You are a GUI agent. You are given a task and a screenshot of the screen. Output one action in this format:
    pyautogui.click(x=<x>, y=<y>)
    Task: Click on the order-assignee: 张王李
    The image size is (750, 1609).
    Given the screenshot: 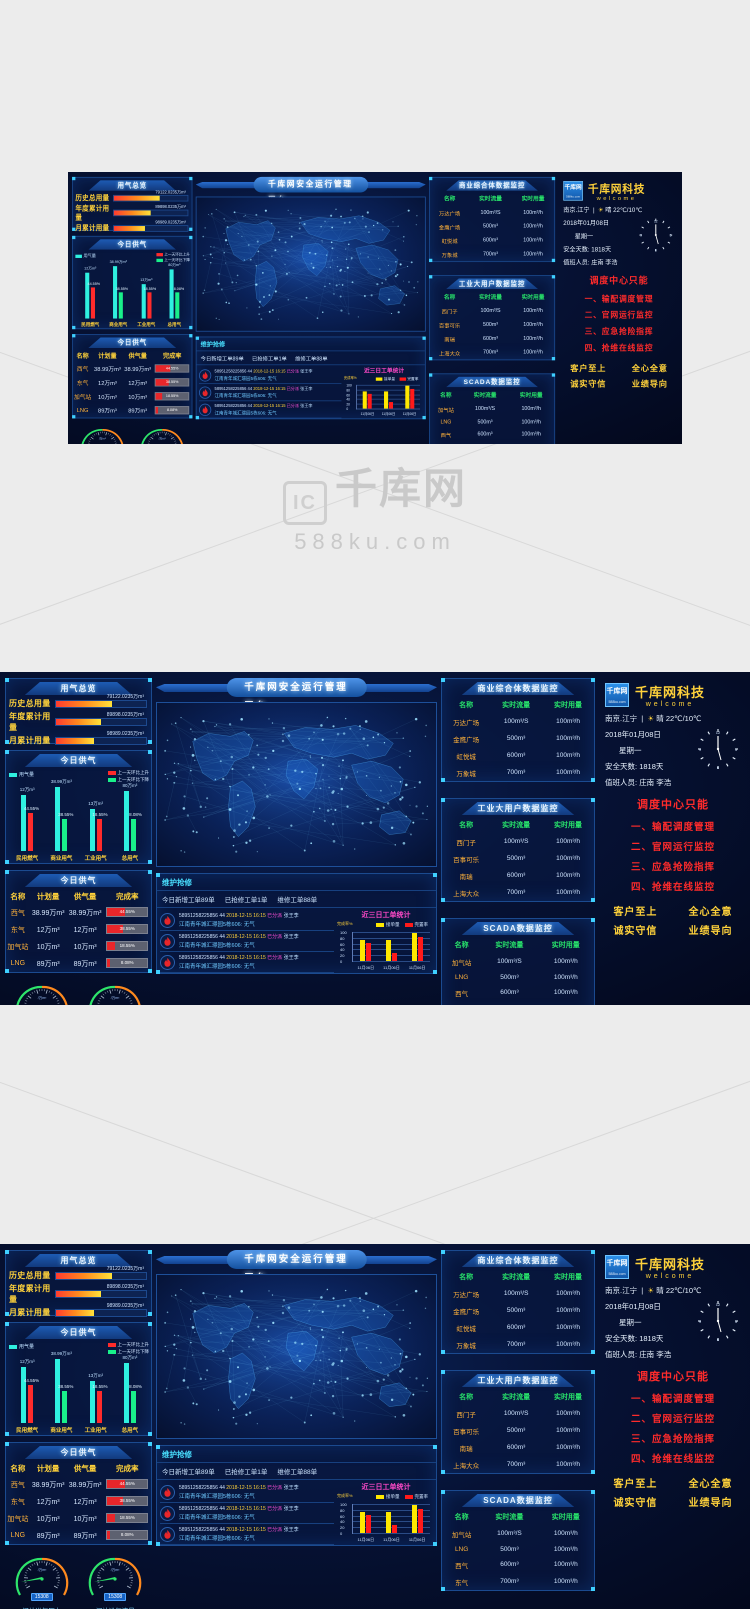 What is the action you would take?
    pyautogui.click(x=291, y=958)
    